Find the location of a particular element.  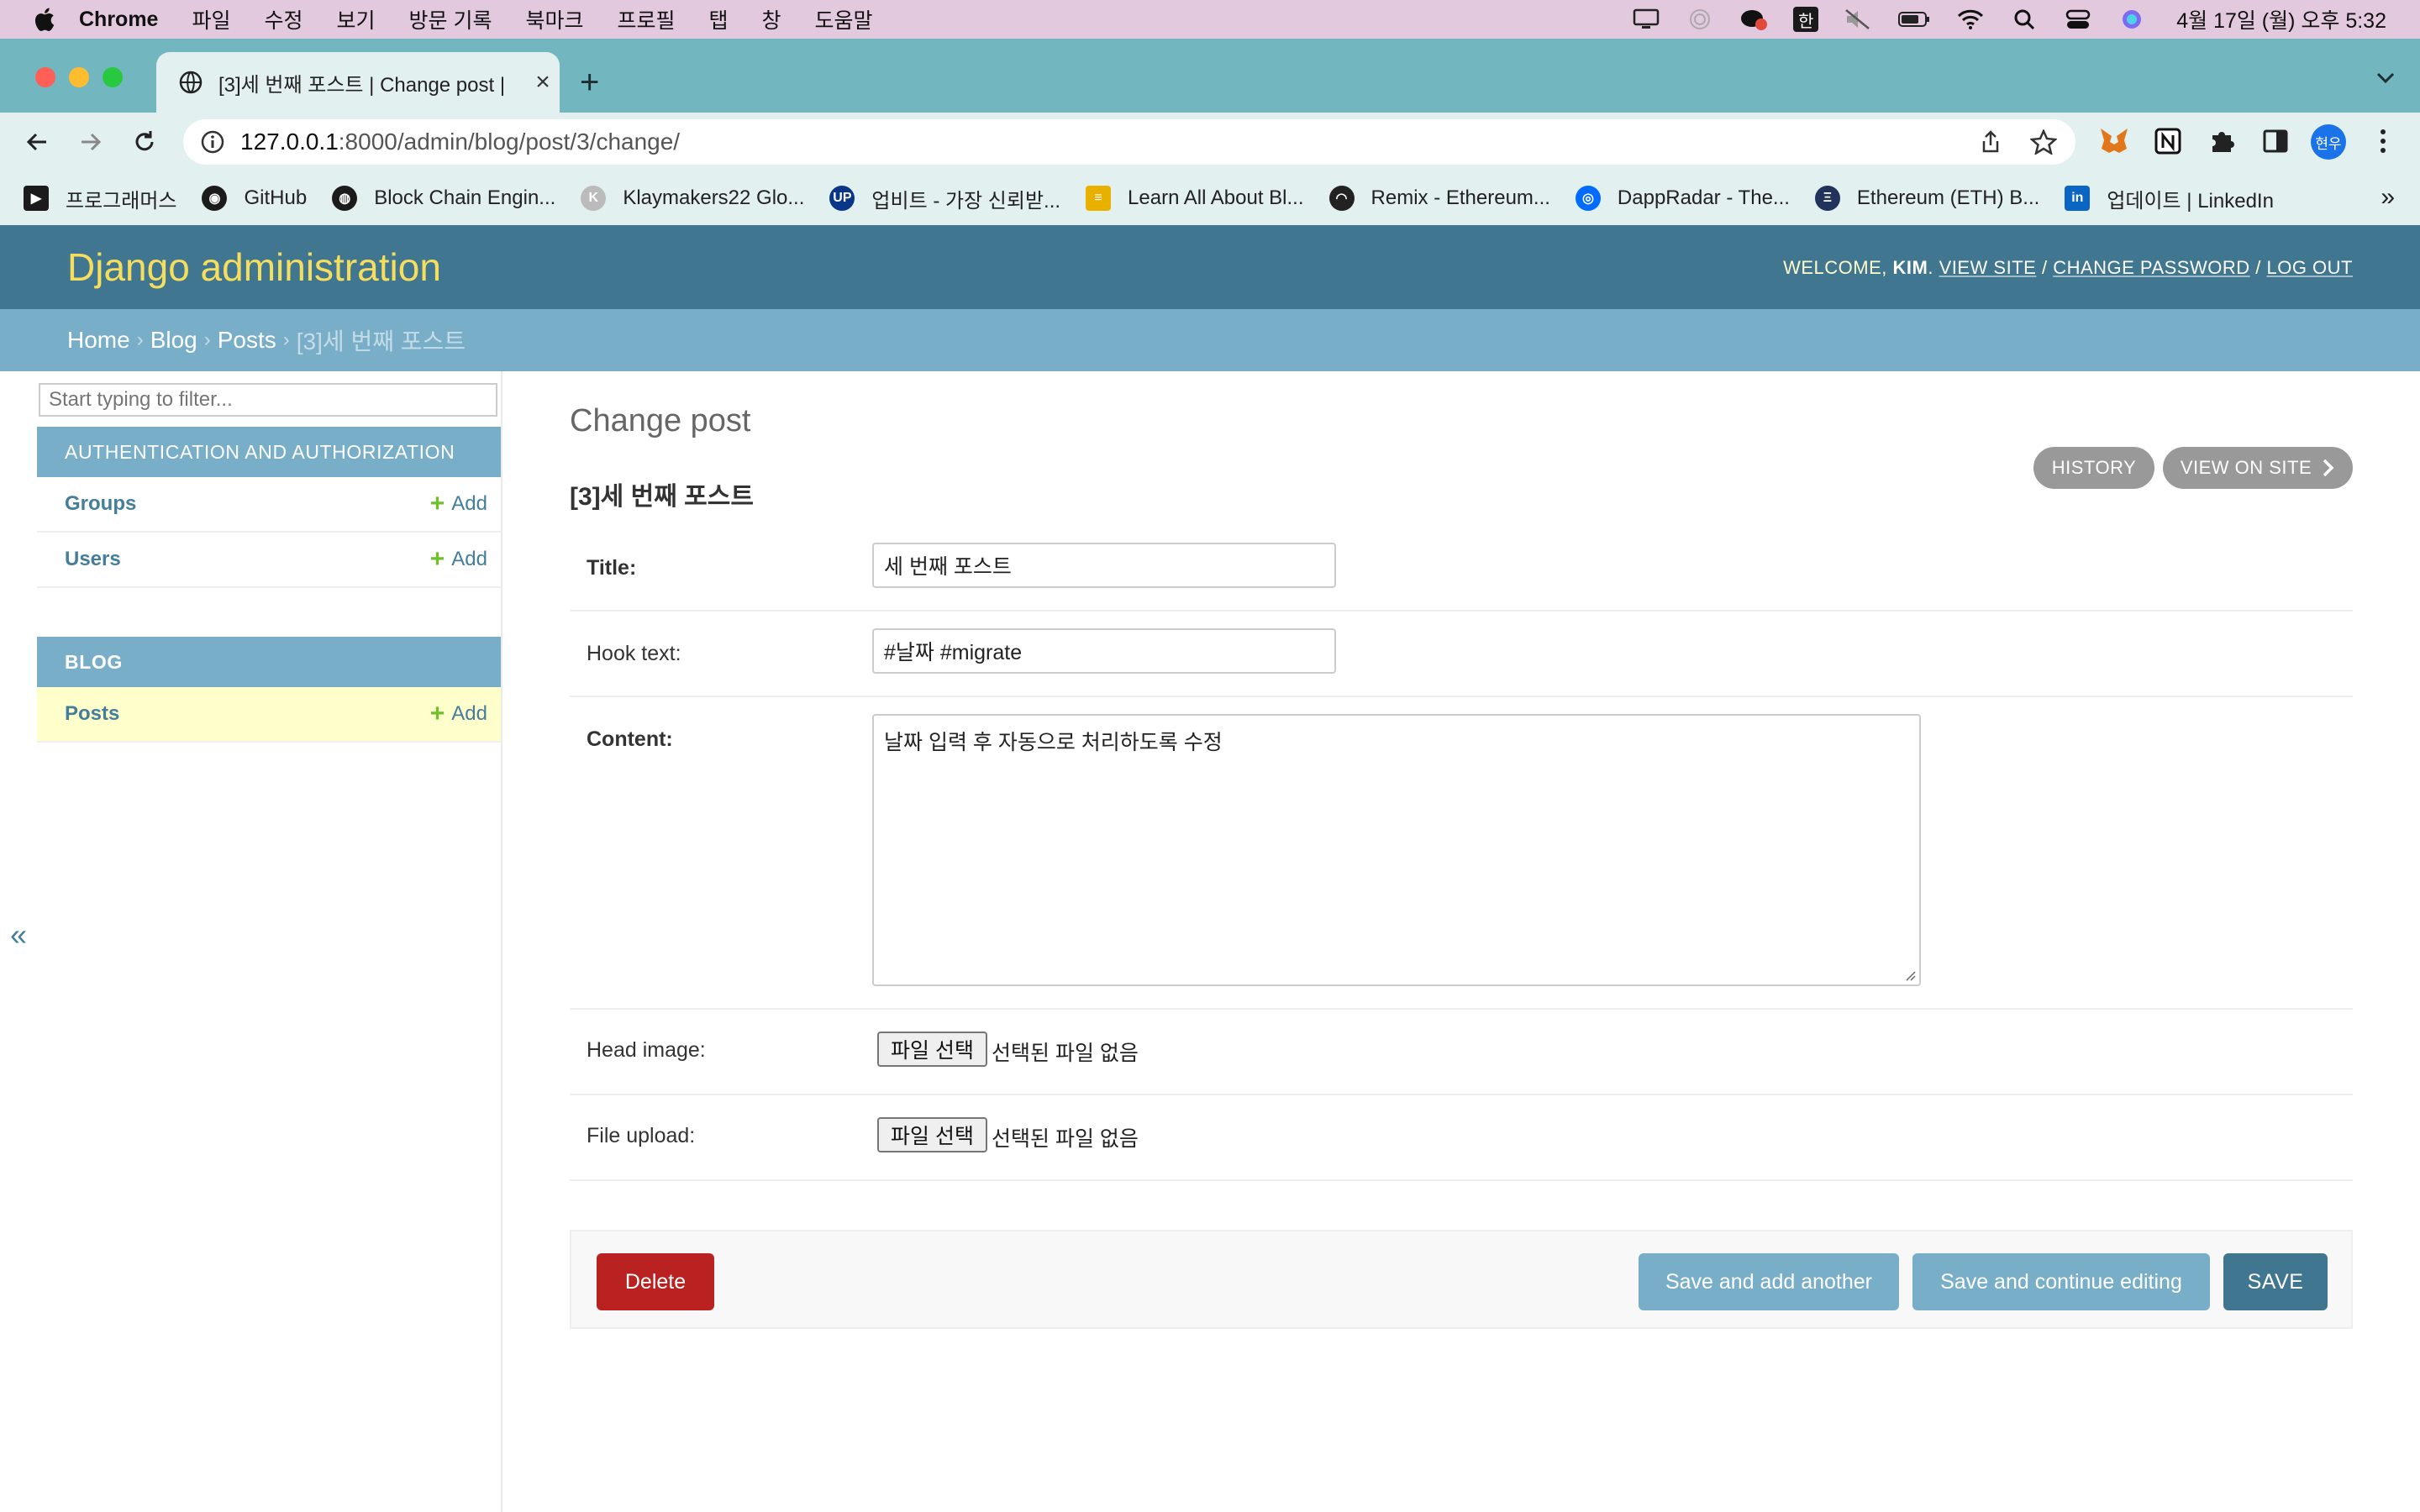

menu-window: 창 is located at coordinates (771, 19).